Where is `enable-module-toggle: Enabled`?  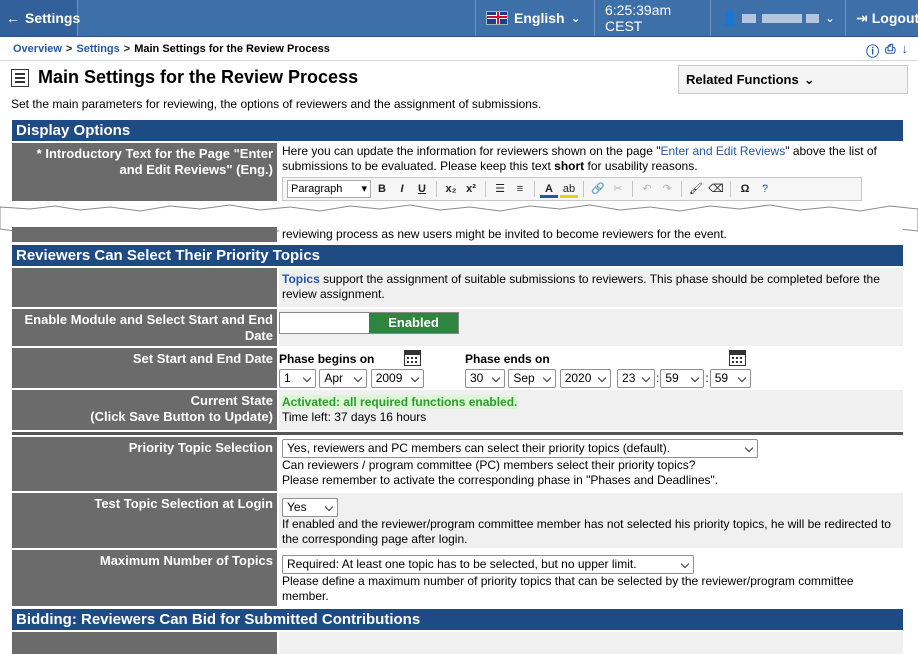
enable-module-toggle: Enabled is located at coordinates (369, 323).